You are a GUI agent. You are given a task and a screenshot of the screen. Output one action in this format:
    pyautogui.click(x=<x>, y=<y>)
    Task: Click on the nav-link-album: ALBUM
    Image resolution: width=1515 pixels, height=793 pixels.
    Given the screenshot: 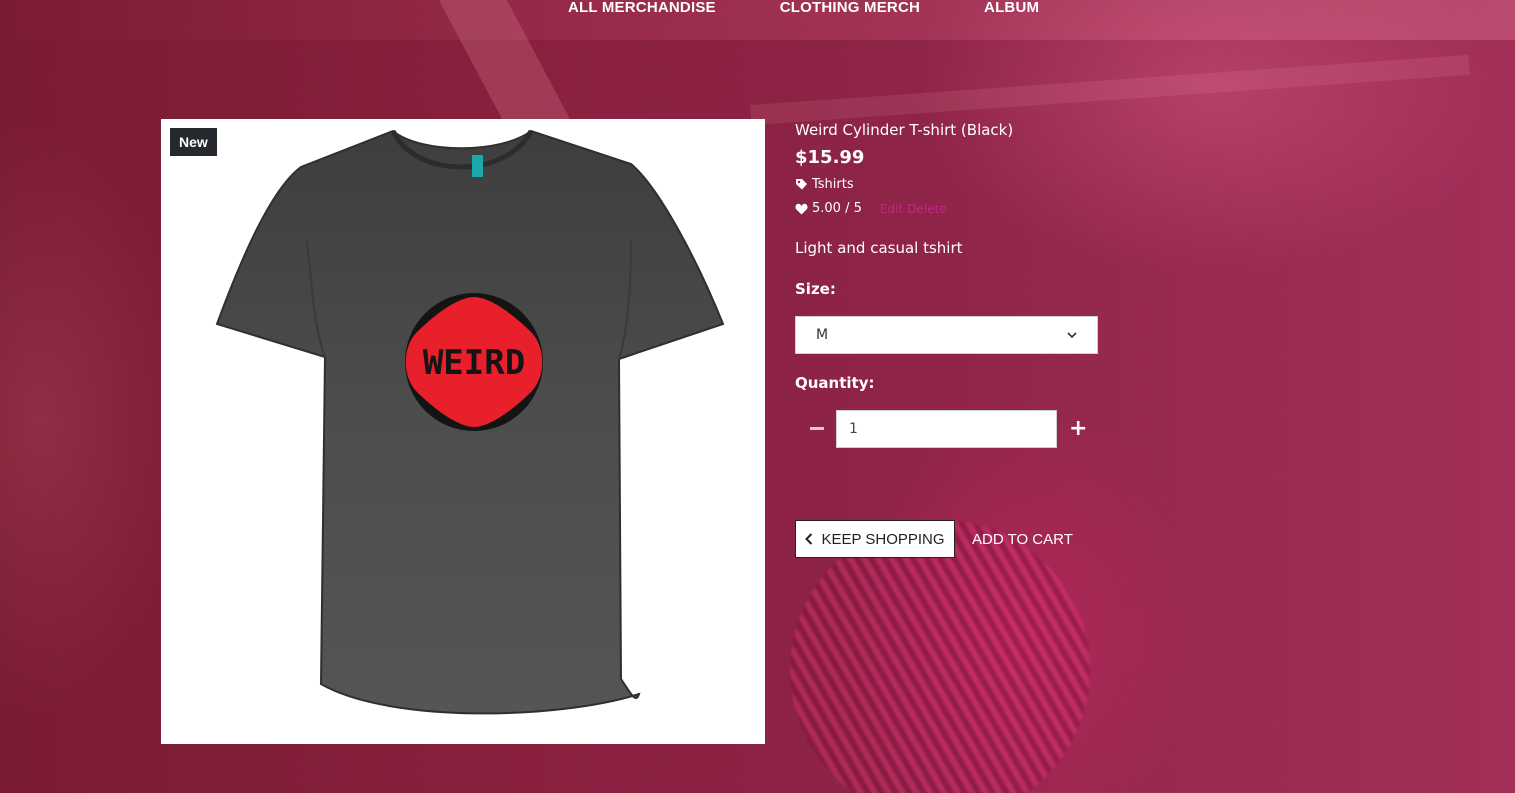 What is the action you would take?
    pyautogui.click(x=1011, y=8)
    